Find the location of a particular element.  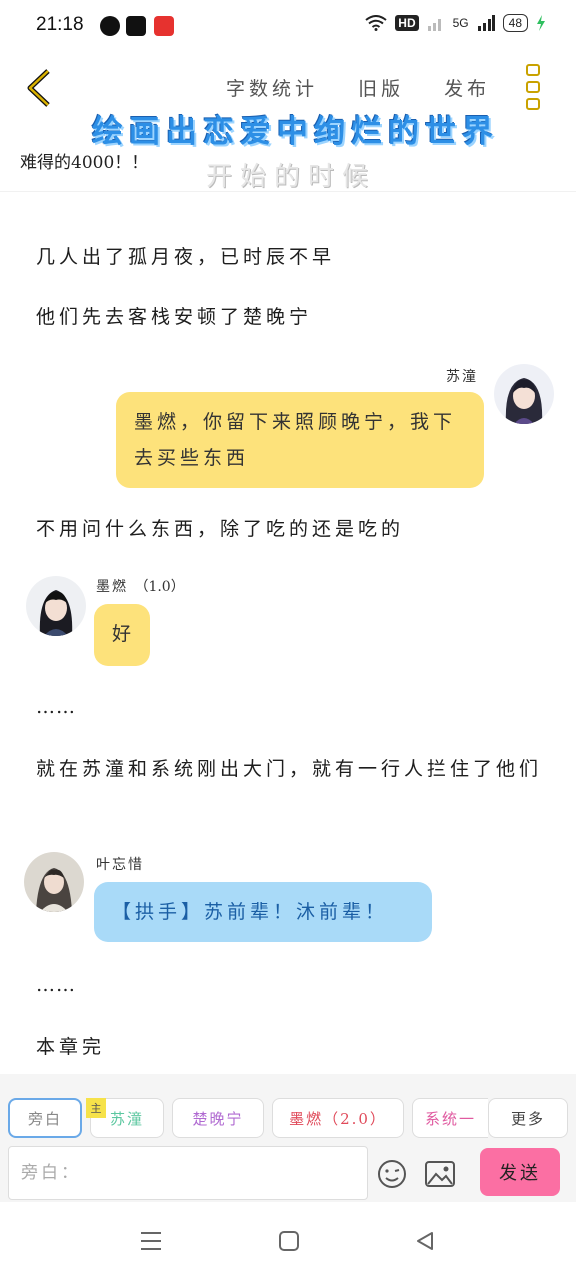

send-button: 发送 is located at coordinates (520, 1172).